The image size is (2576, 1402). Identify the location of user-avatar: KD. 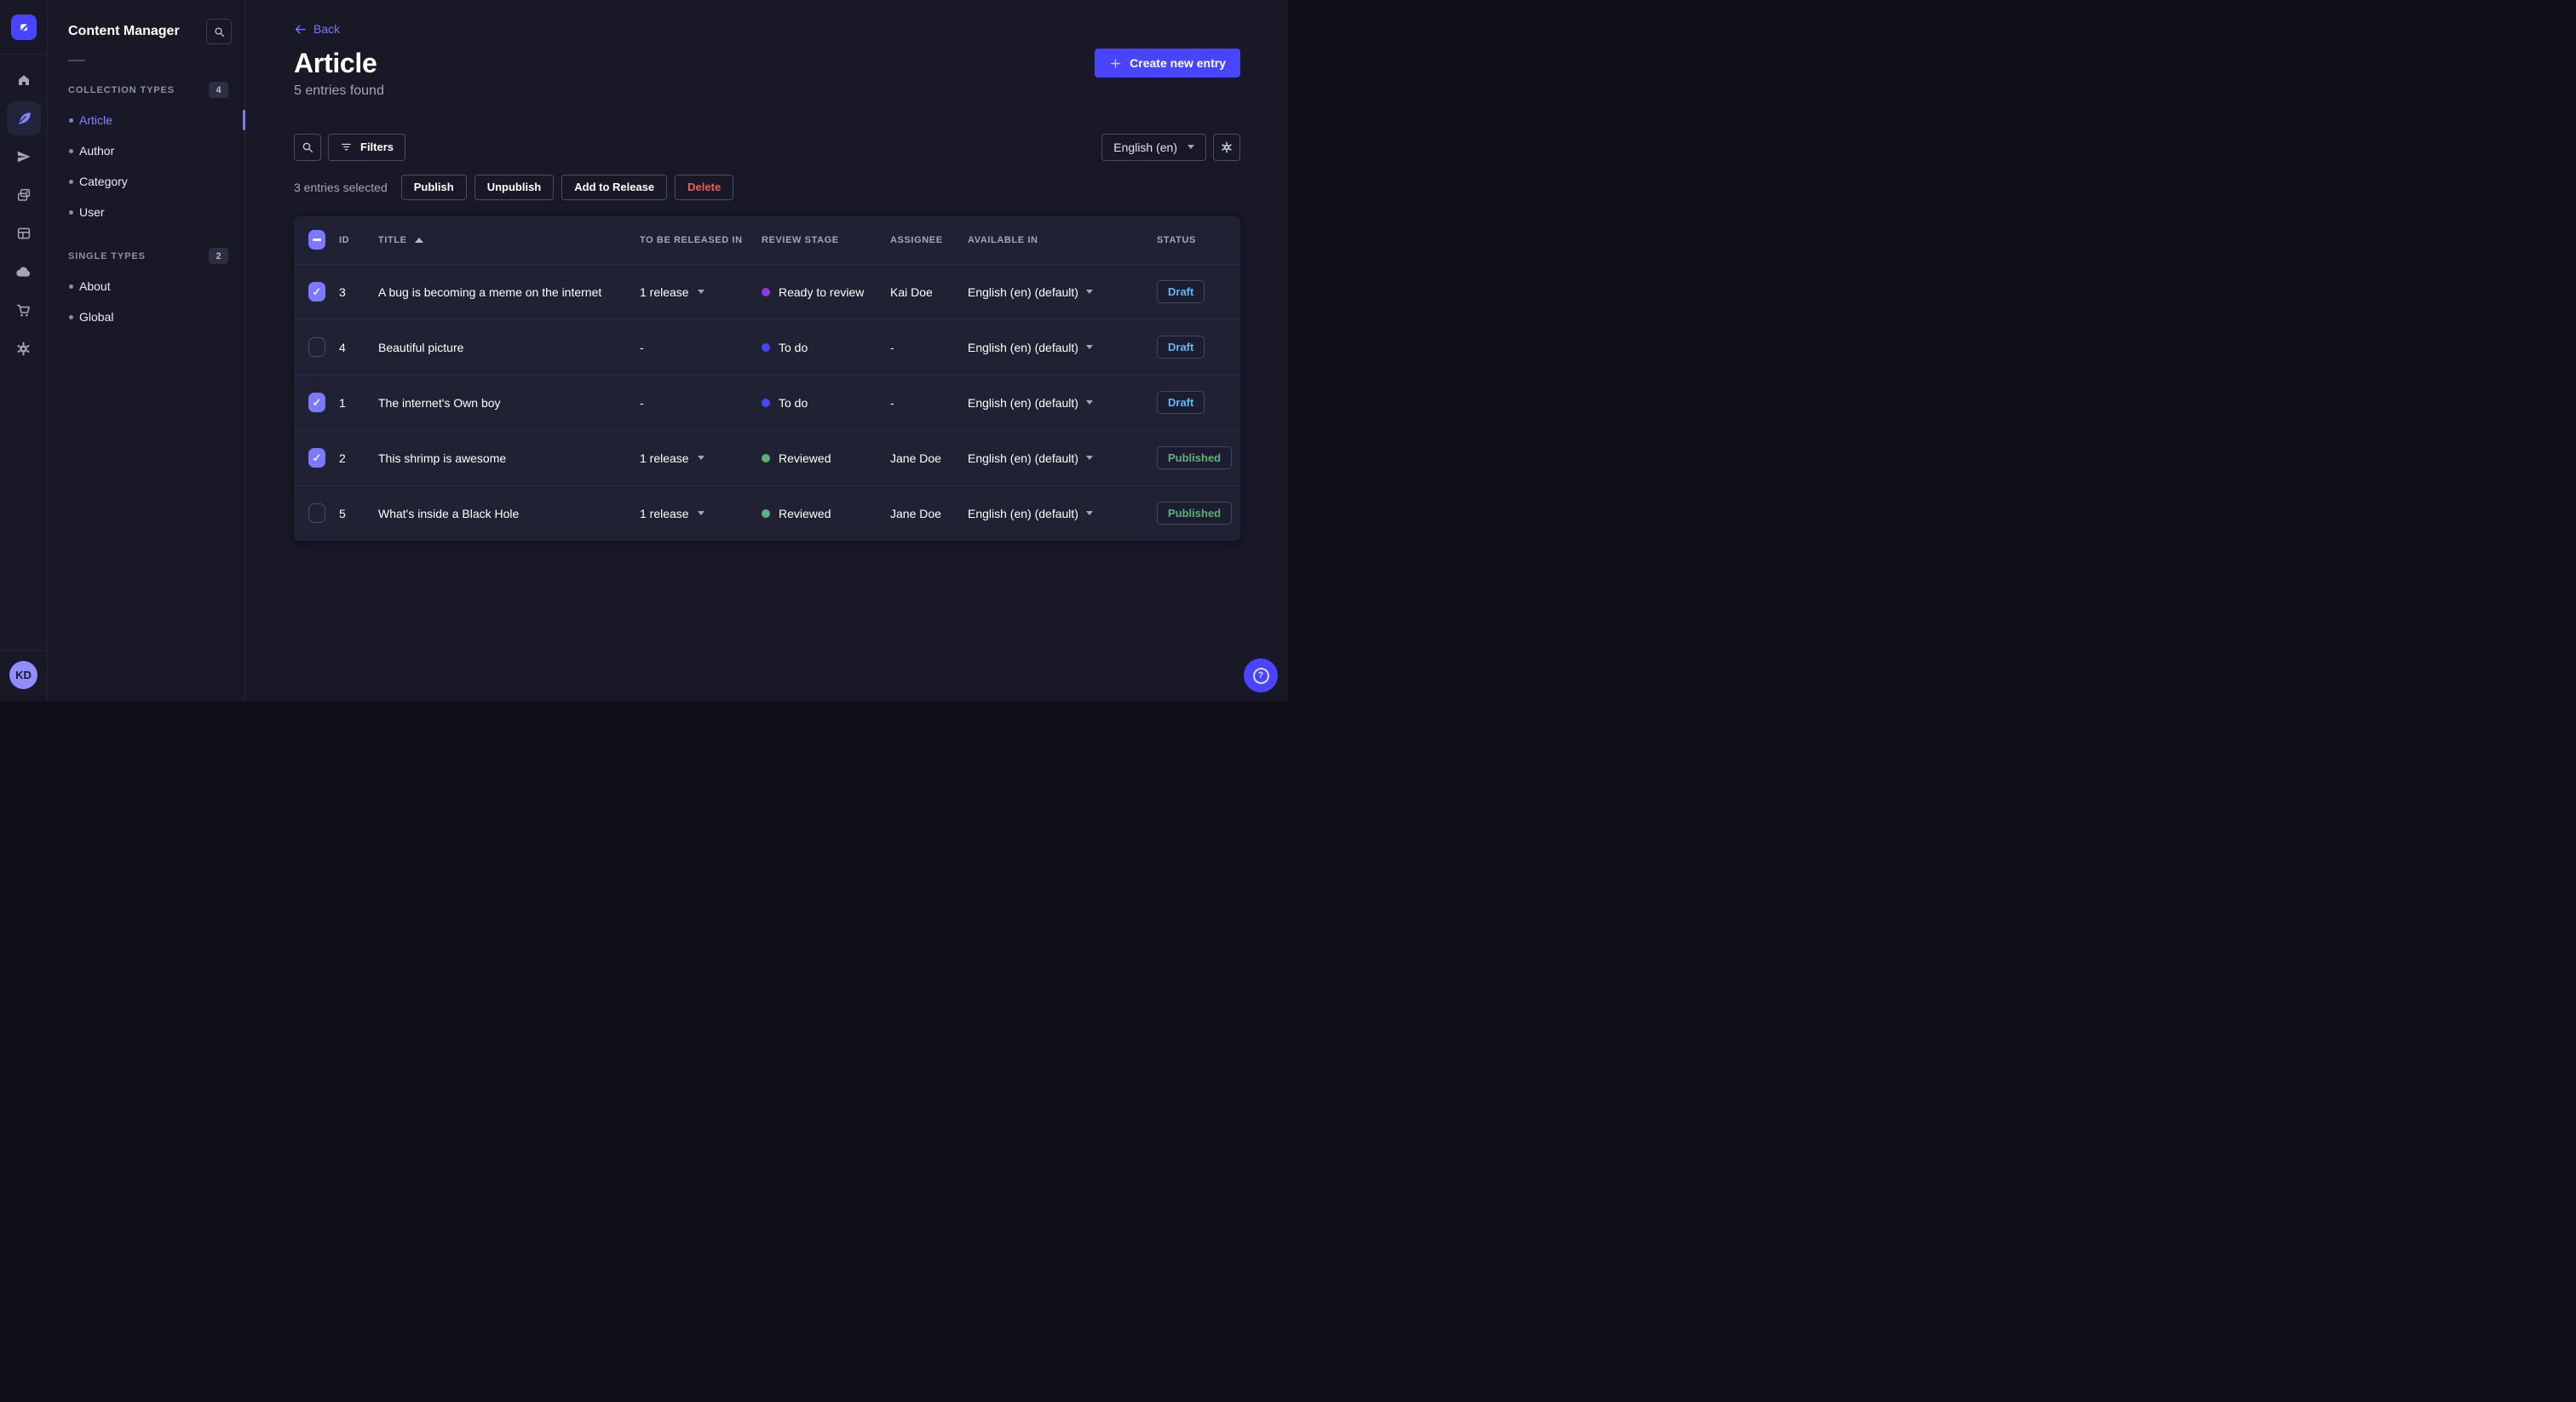
(23, 675).